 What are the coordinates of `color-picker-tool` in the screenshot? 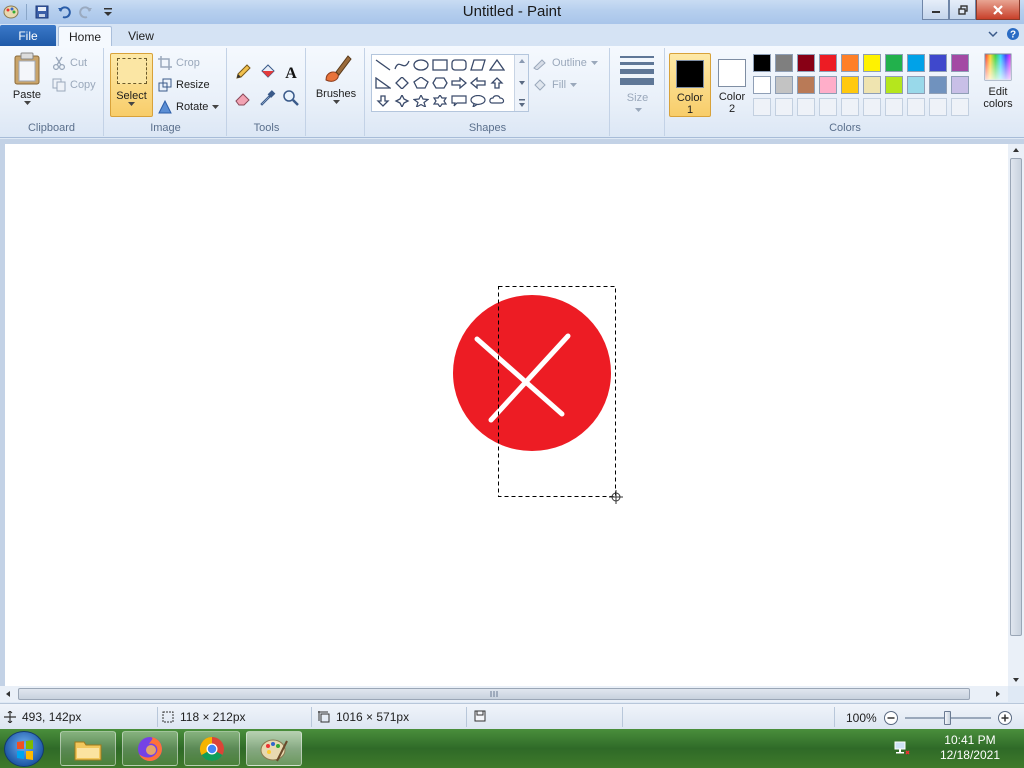 It's located at (267, 98).